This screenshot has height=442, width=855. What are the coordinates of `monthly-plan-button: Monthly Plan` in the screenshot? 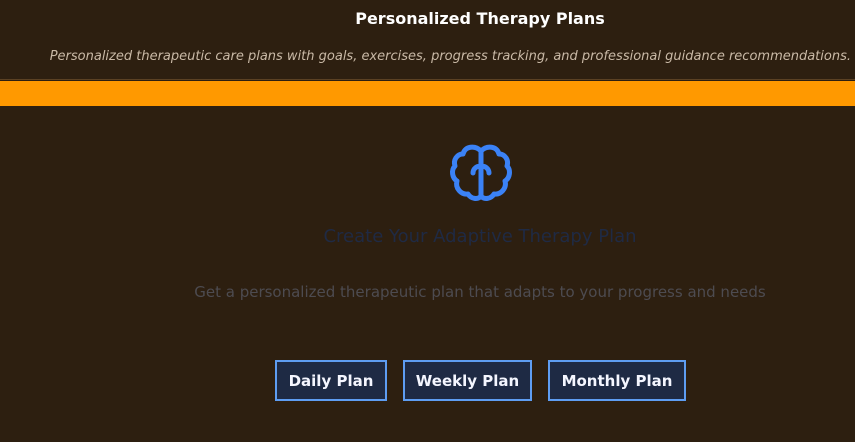 It's located at (617, 380).